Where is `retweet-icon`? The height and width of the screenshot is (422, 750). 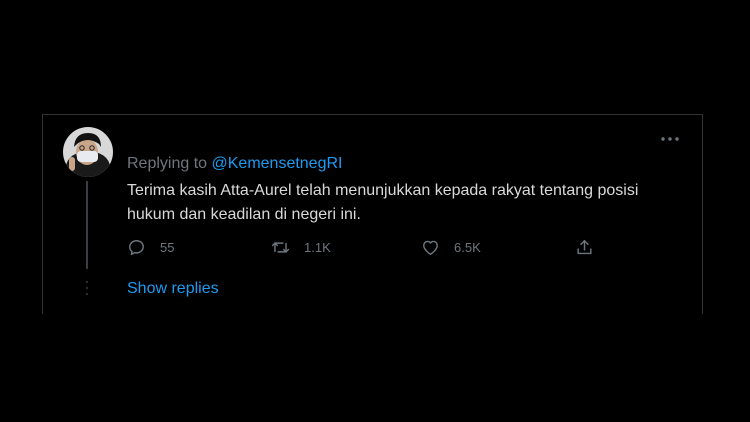
retweet-icon is located at coordinates (280, 247).